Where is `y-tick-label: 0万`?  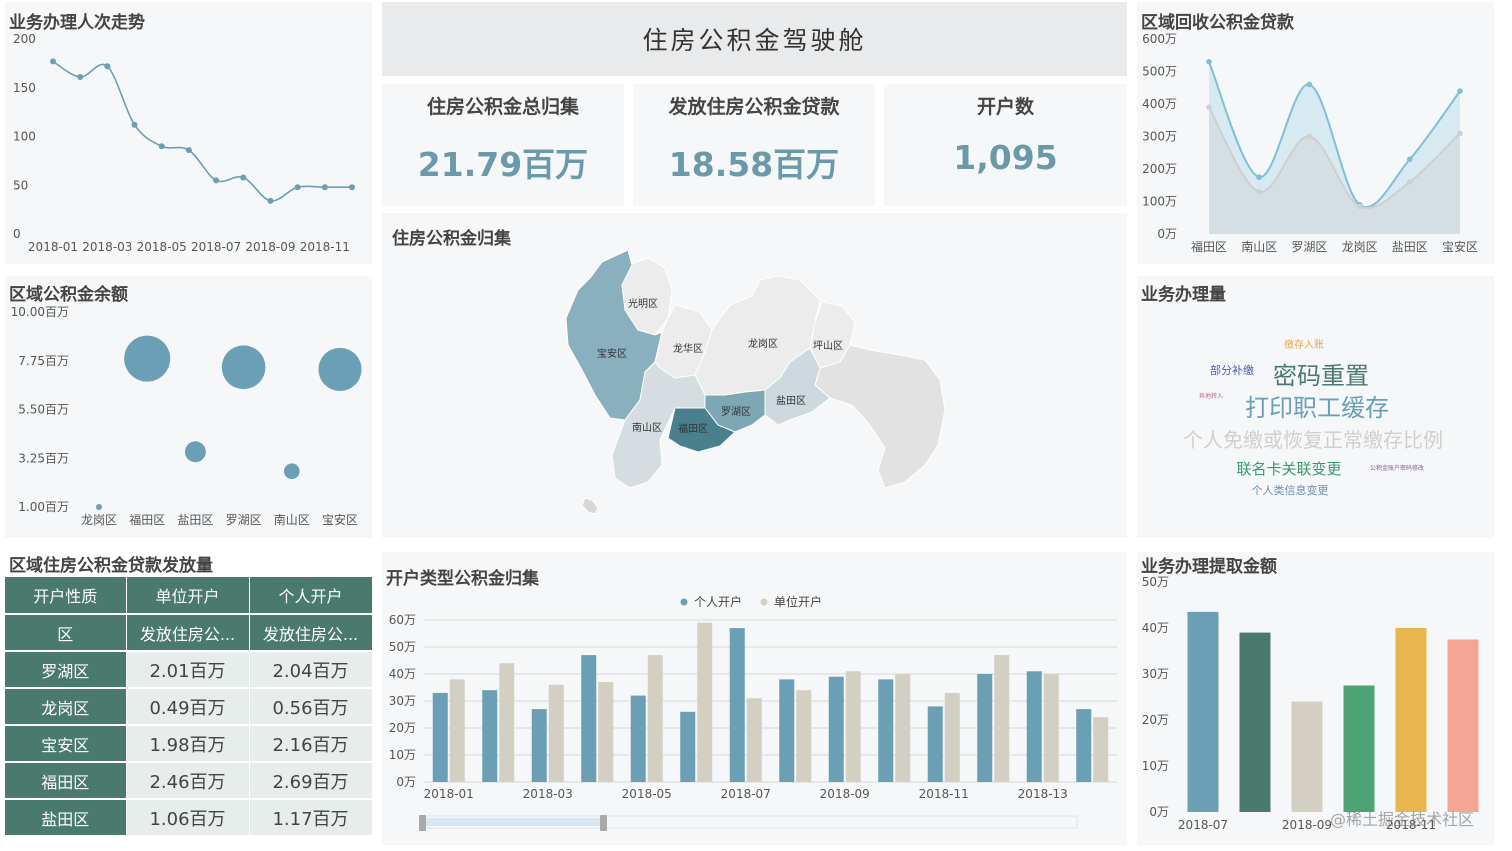 y-tick-label: 0万 is located at coordinates (1167, 234).